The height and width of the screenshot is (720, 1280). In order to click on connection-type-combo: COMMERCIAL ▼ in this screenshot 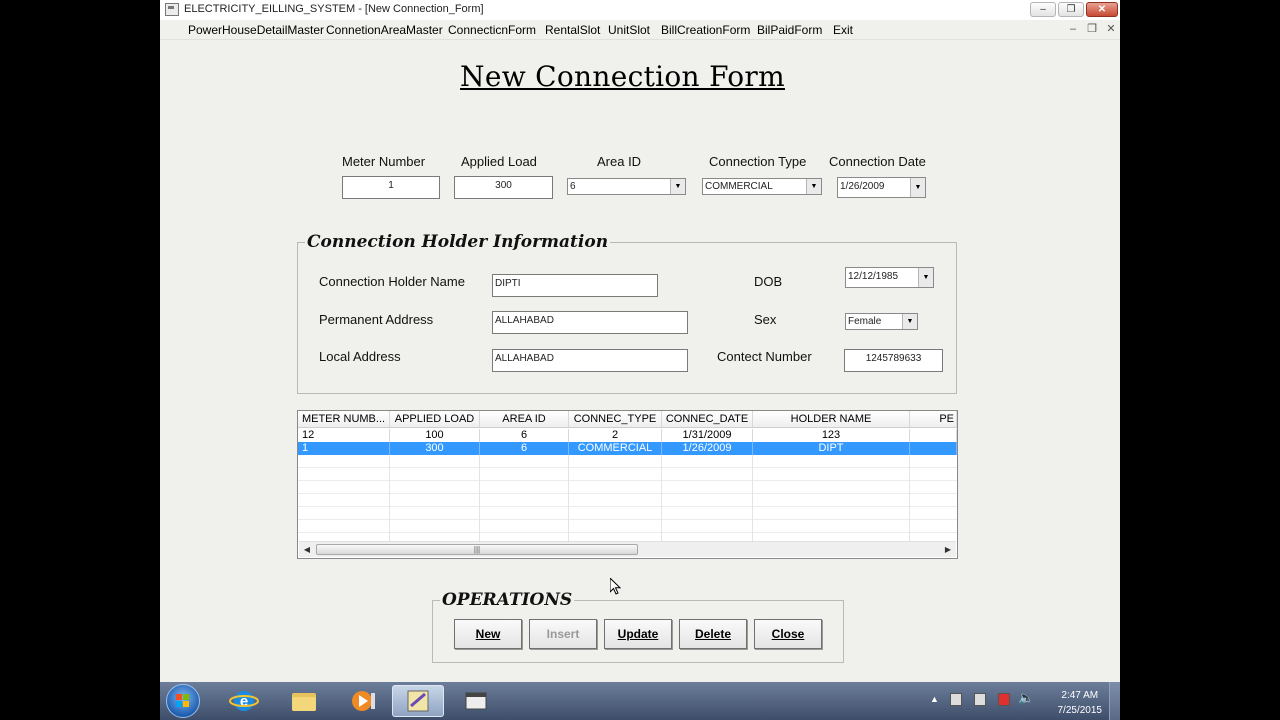, I will do `click(762, 186)`.